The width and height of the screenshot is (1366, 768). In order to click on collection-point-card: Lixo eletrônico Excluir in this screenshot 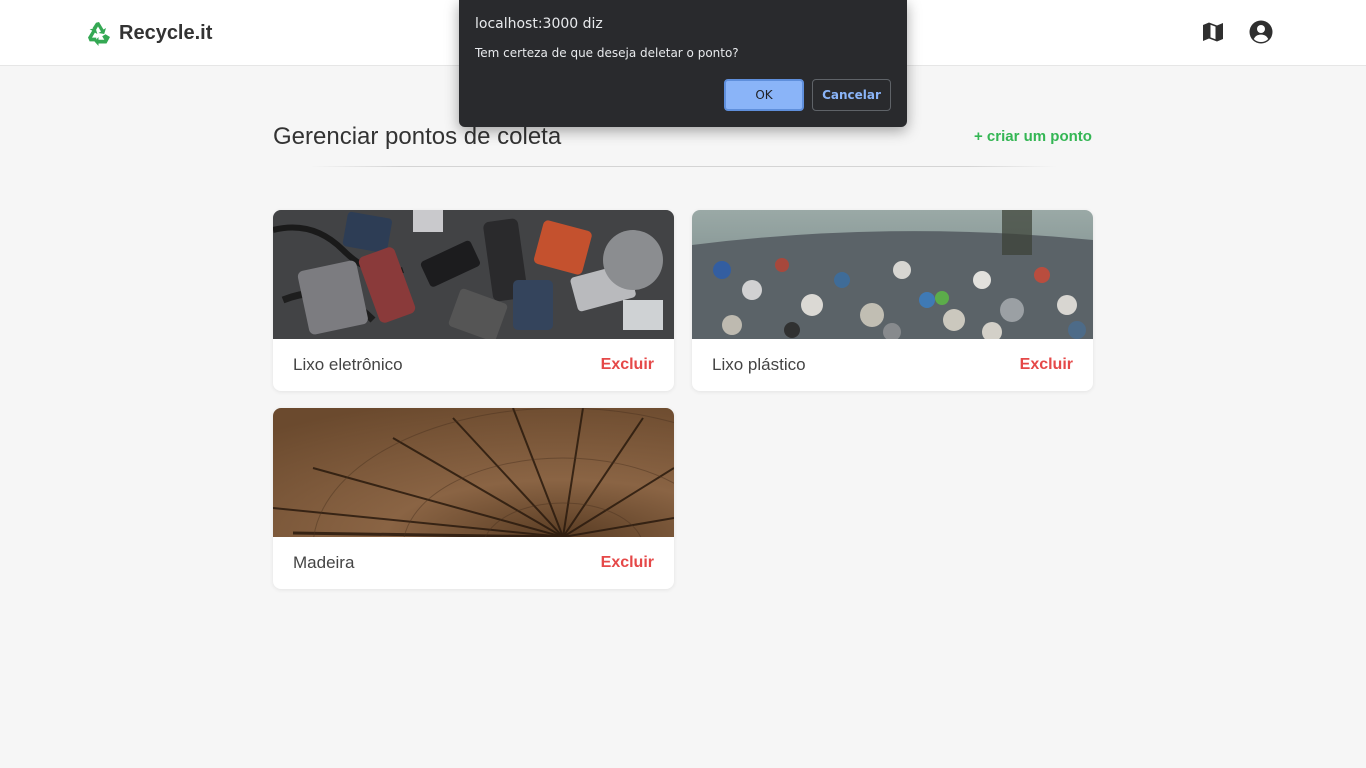, I will do `click(473, 300)`.